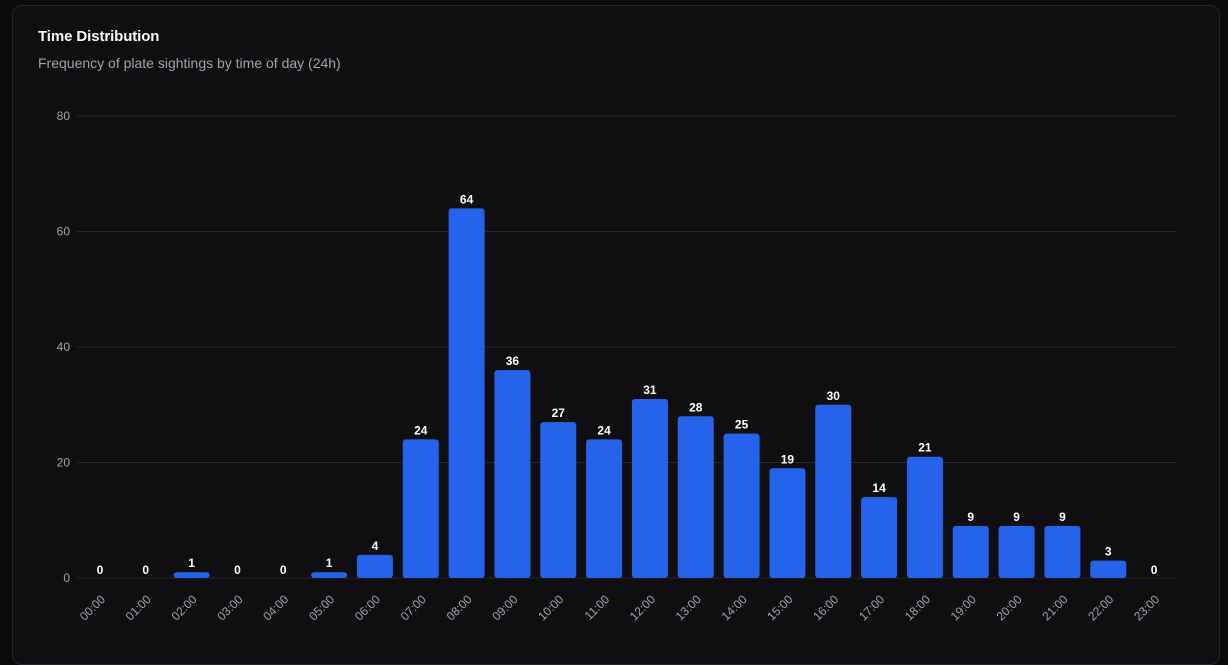 The width and height of the screenshot is (1228, 665). What do you see at coordinates (413, 607) in the screenshot?
I see `x-tick-label: 07:00` at bounding box center [413, 607].